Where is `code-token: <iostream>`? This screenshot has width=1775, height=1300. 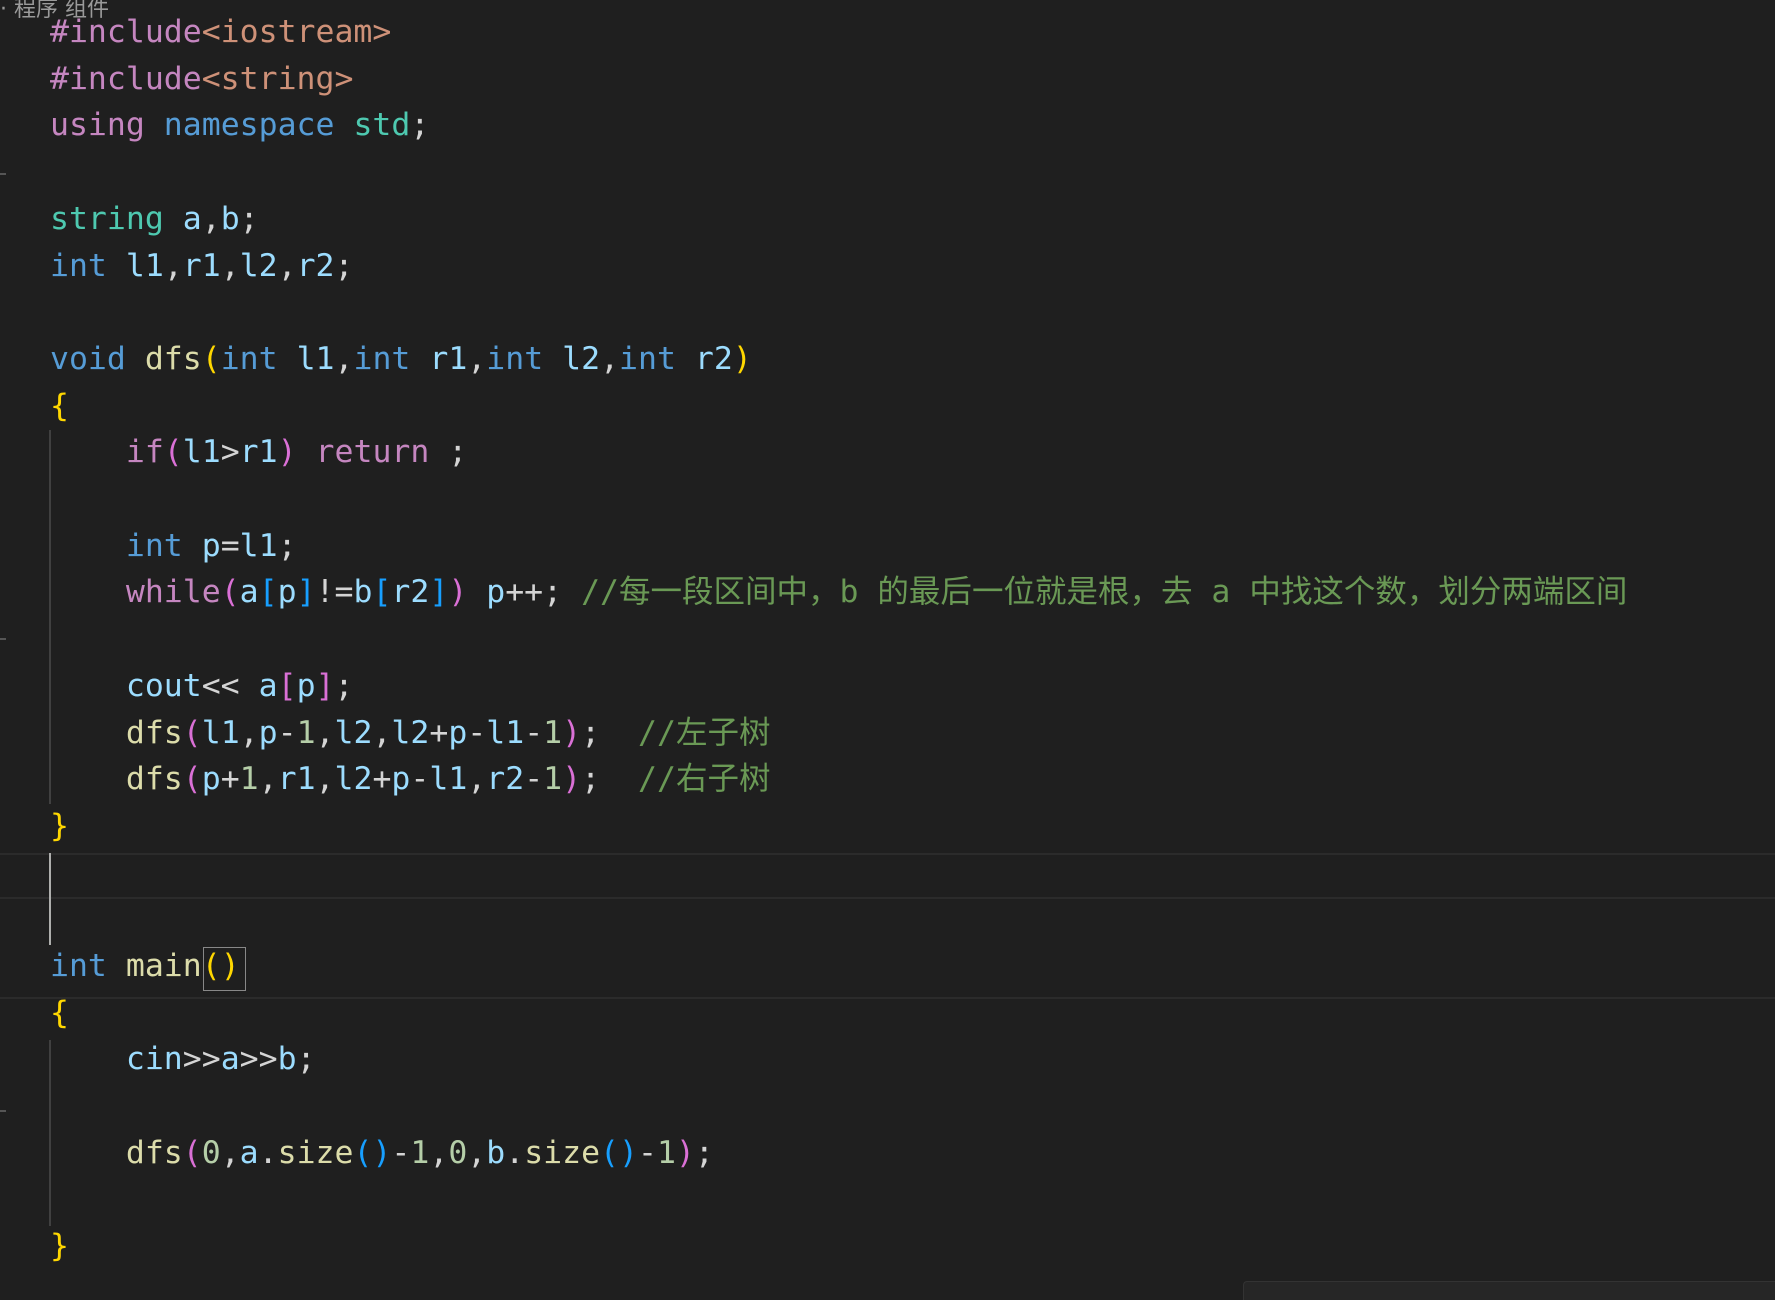 code-token: <iostream> is located at coordinates (296, 32).